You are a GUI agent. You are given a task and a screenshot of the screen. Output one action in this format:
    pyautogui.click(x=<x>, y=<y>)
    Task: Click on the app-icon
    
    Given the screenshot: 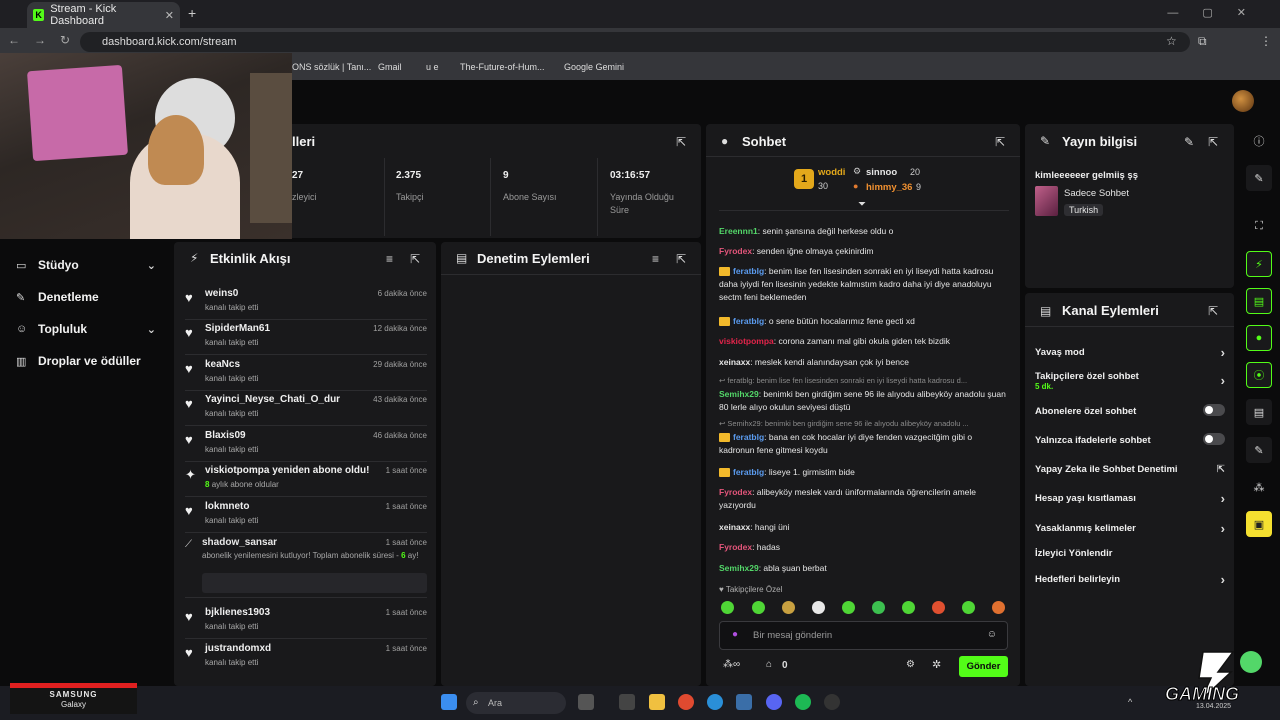 What is the action you would take?
    pyautogui.click(x=627, y=702)
    